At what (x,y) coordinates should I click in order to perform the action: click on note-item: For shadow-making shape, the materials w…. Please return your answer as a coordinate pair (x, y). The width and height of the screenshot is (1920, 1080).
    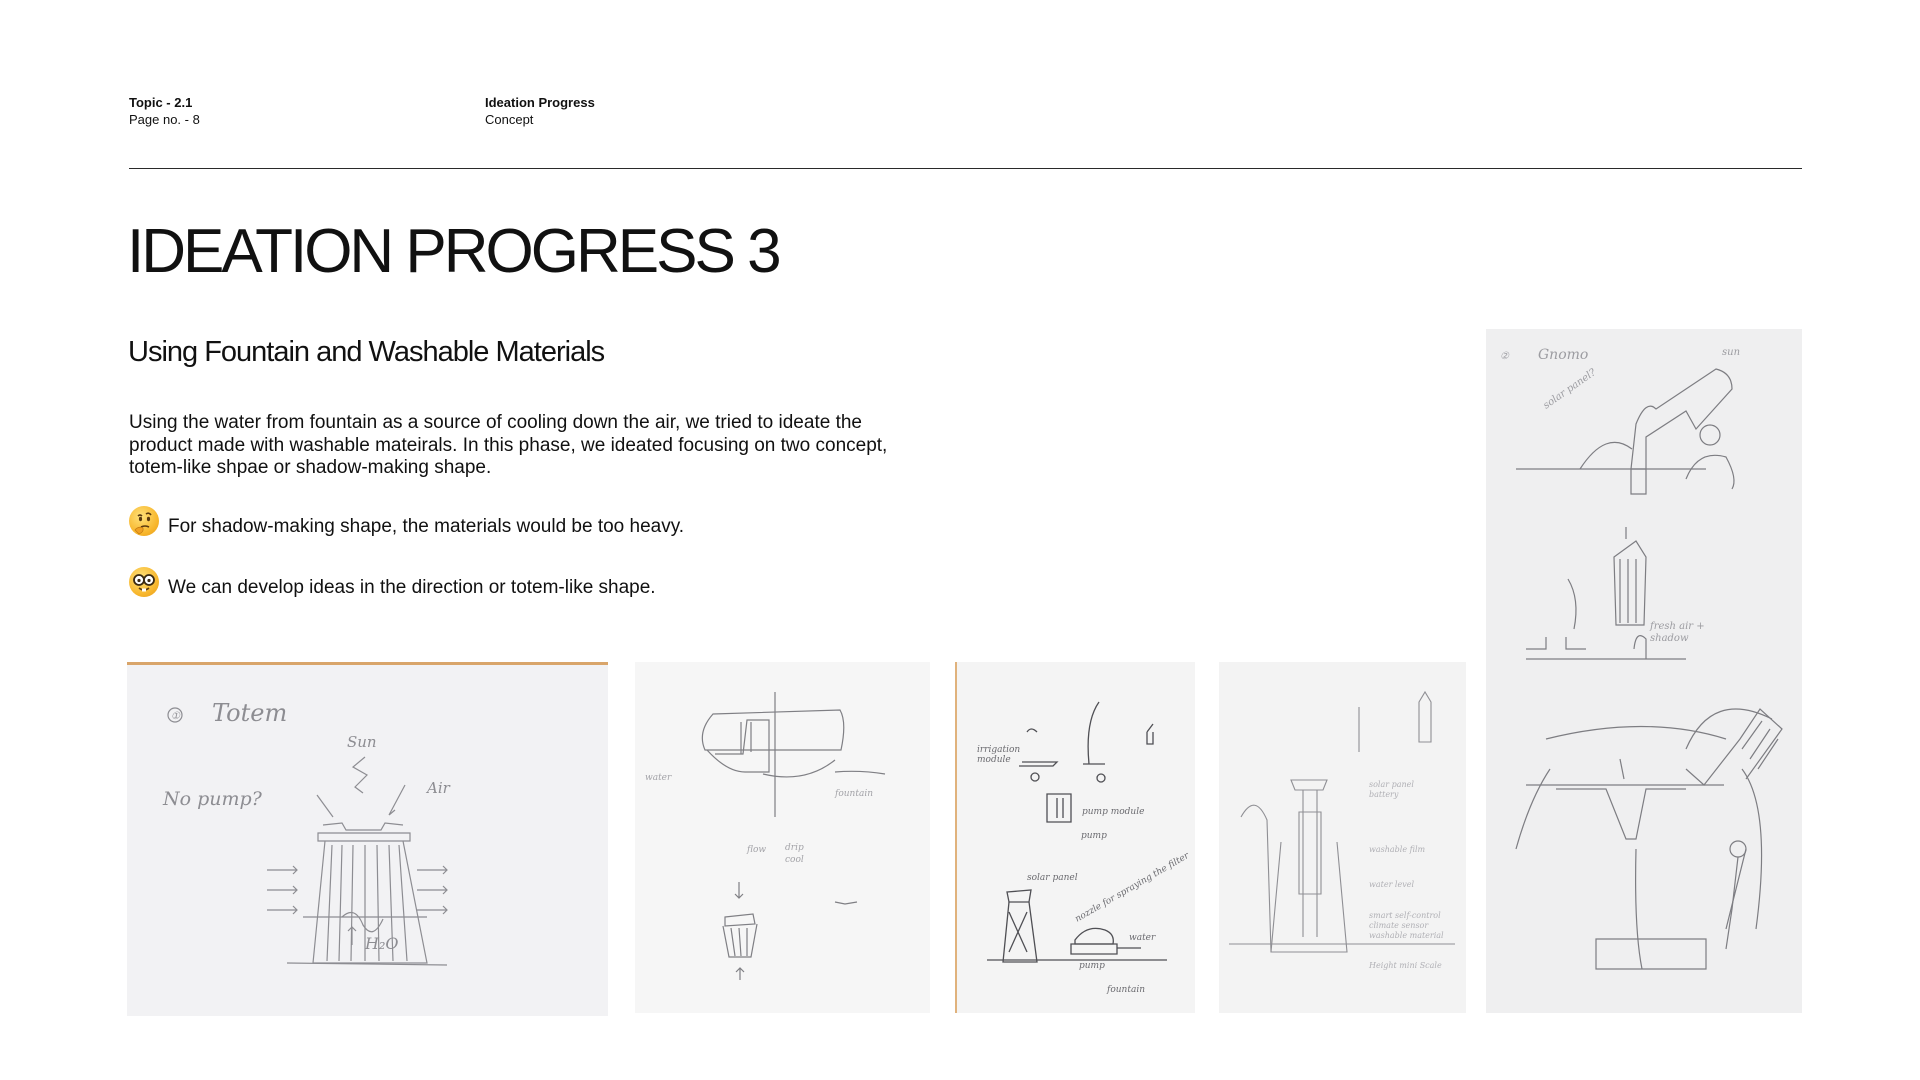
    Looking at the image, I should click on (406, 521).